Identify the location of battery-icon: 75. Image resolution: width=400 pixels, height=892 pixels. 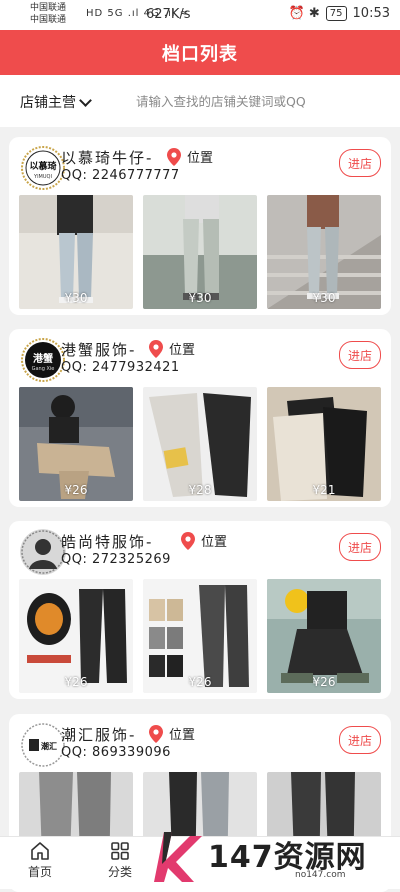
(336, 13).